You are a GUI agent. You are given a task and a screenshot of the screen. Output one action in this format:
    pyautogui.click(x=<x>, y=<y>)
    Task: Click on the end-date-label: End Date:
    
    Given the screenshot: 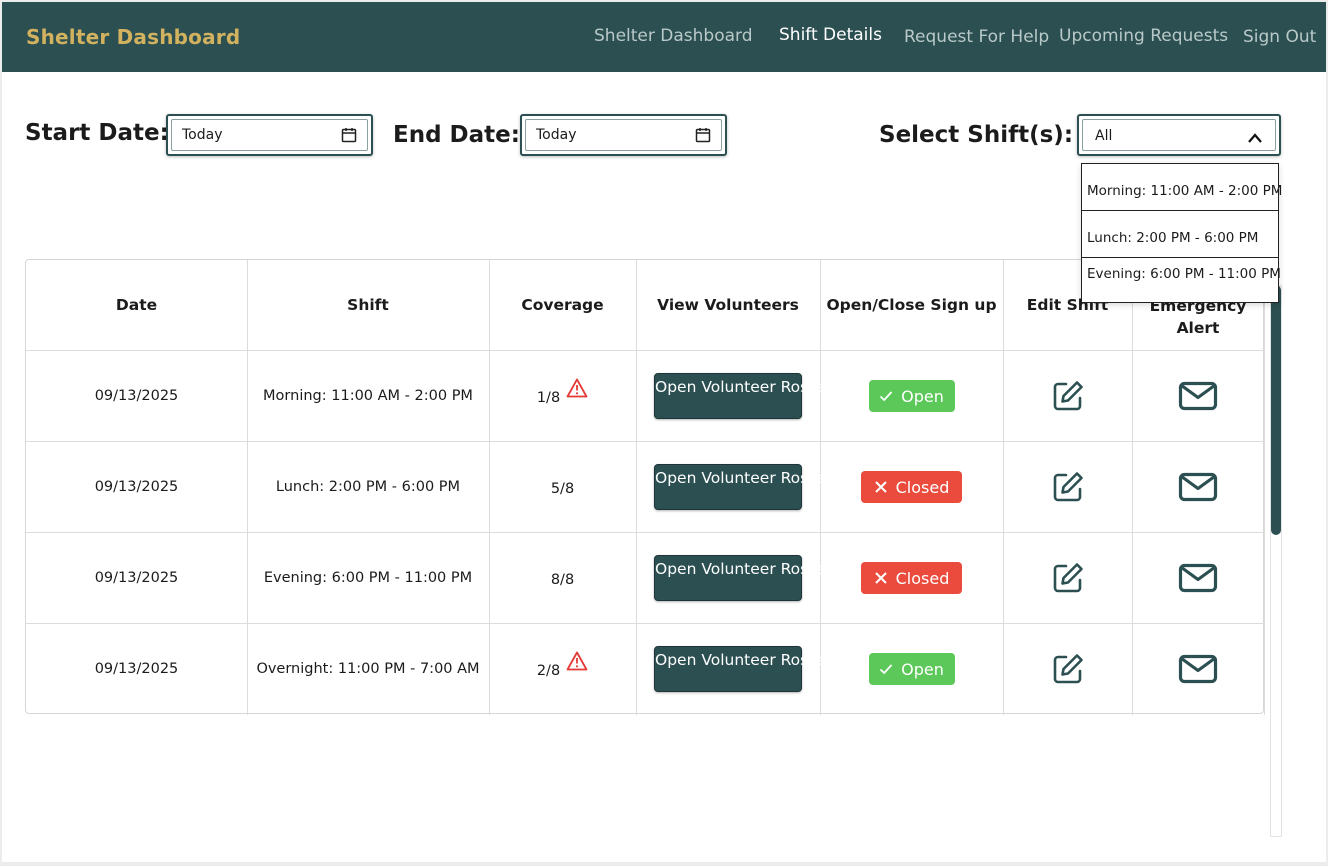 What is the action you would take?
    pyautogui.click(x=456, y=135)
    